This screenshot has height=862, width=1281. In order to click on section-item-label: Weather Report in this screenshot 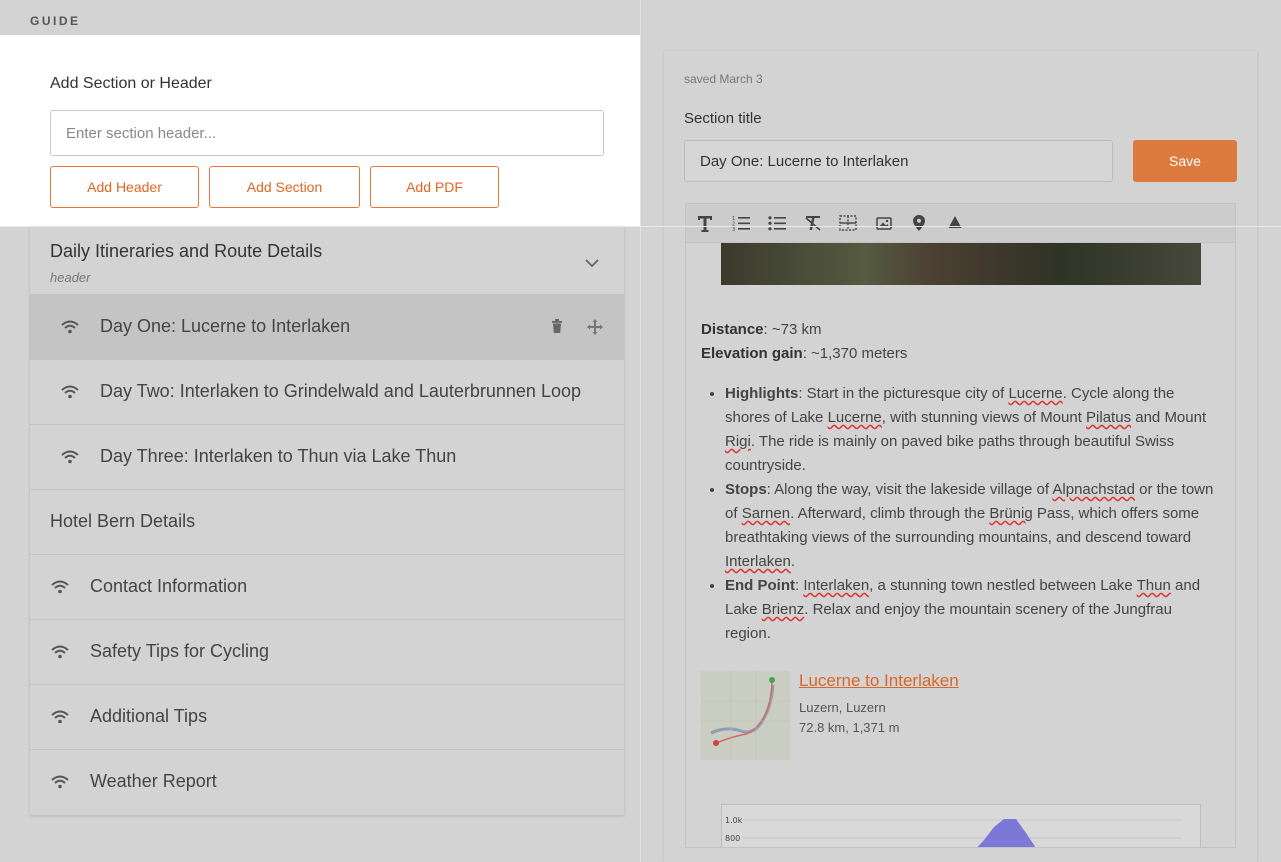, I will do `click(153, 781)`.